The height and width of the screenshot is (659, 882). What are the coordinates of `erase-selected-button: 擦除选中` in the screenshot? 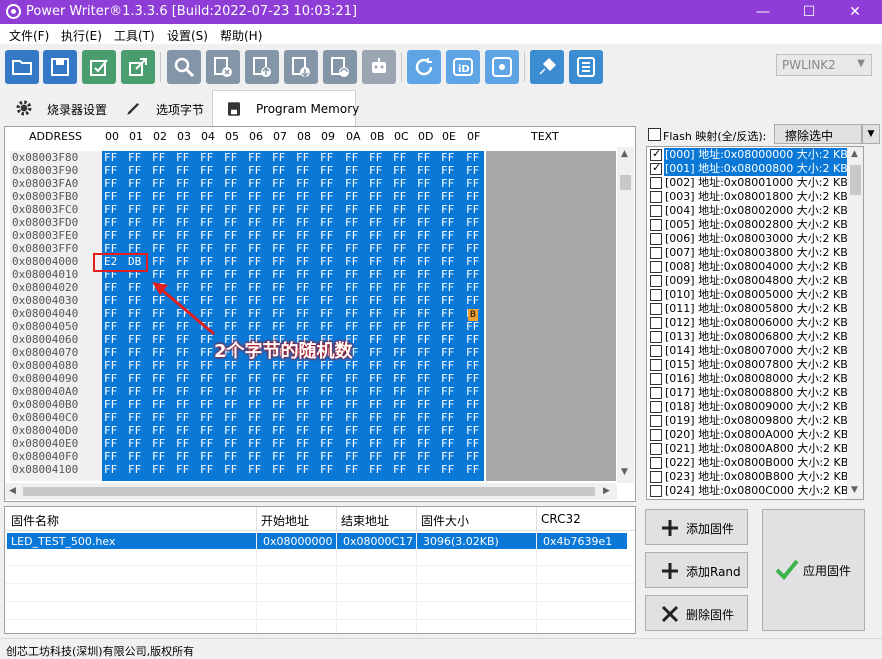 It's located at (818, 134).